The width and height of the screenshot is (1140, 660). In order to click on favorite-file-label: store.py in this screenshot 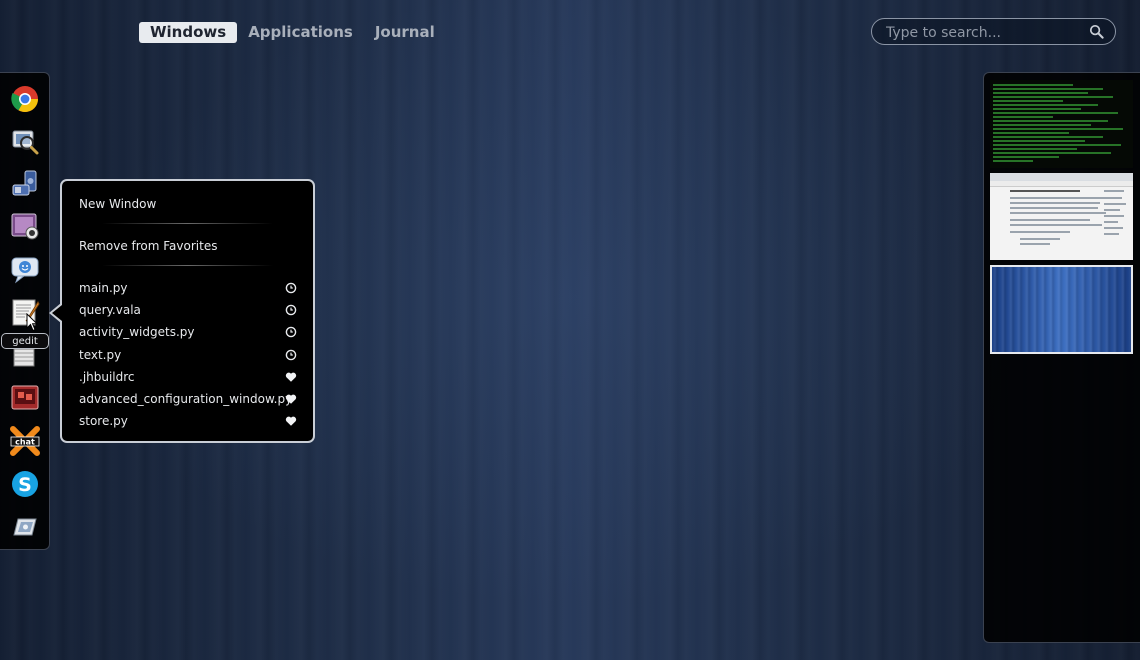, I will do `click(103, 421)`.